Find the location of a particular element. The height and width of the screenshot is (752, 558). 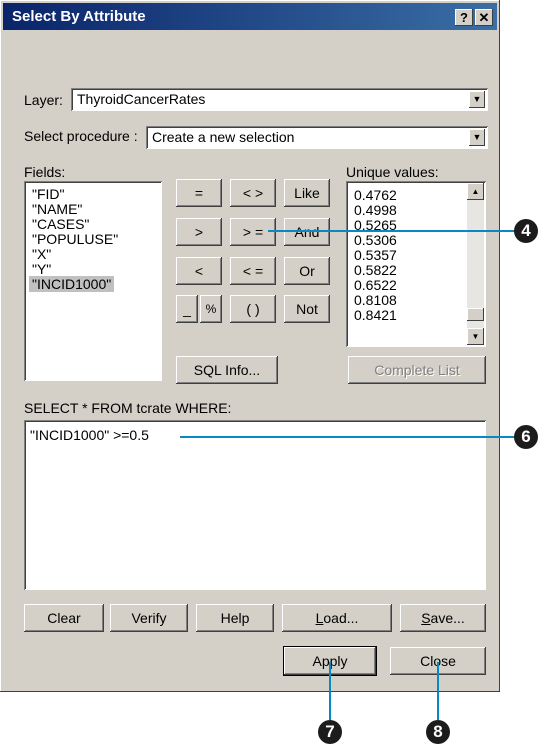

help-icon: ? is located at coordinates (464, 17).